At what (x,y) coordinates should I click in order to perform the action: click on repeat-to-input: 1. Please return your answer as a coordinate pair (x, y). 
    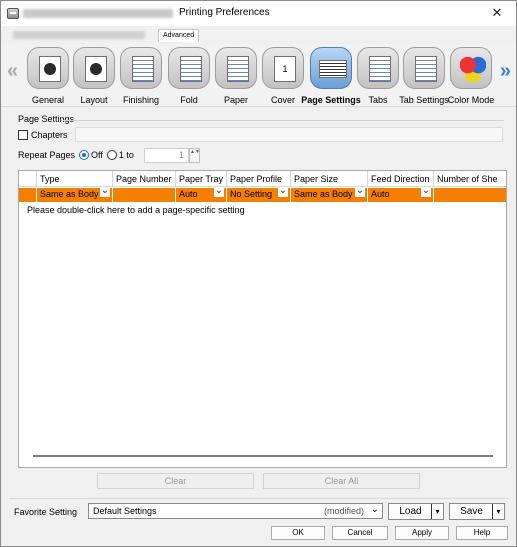
    Looking at the image, I should click on (166, 155).